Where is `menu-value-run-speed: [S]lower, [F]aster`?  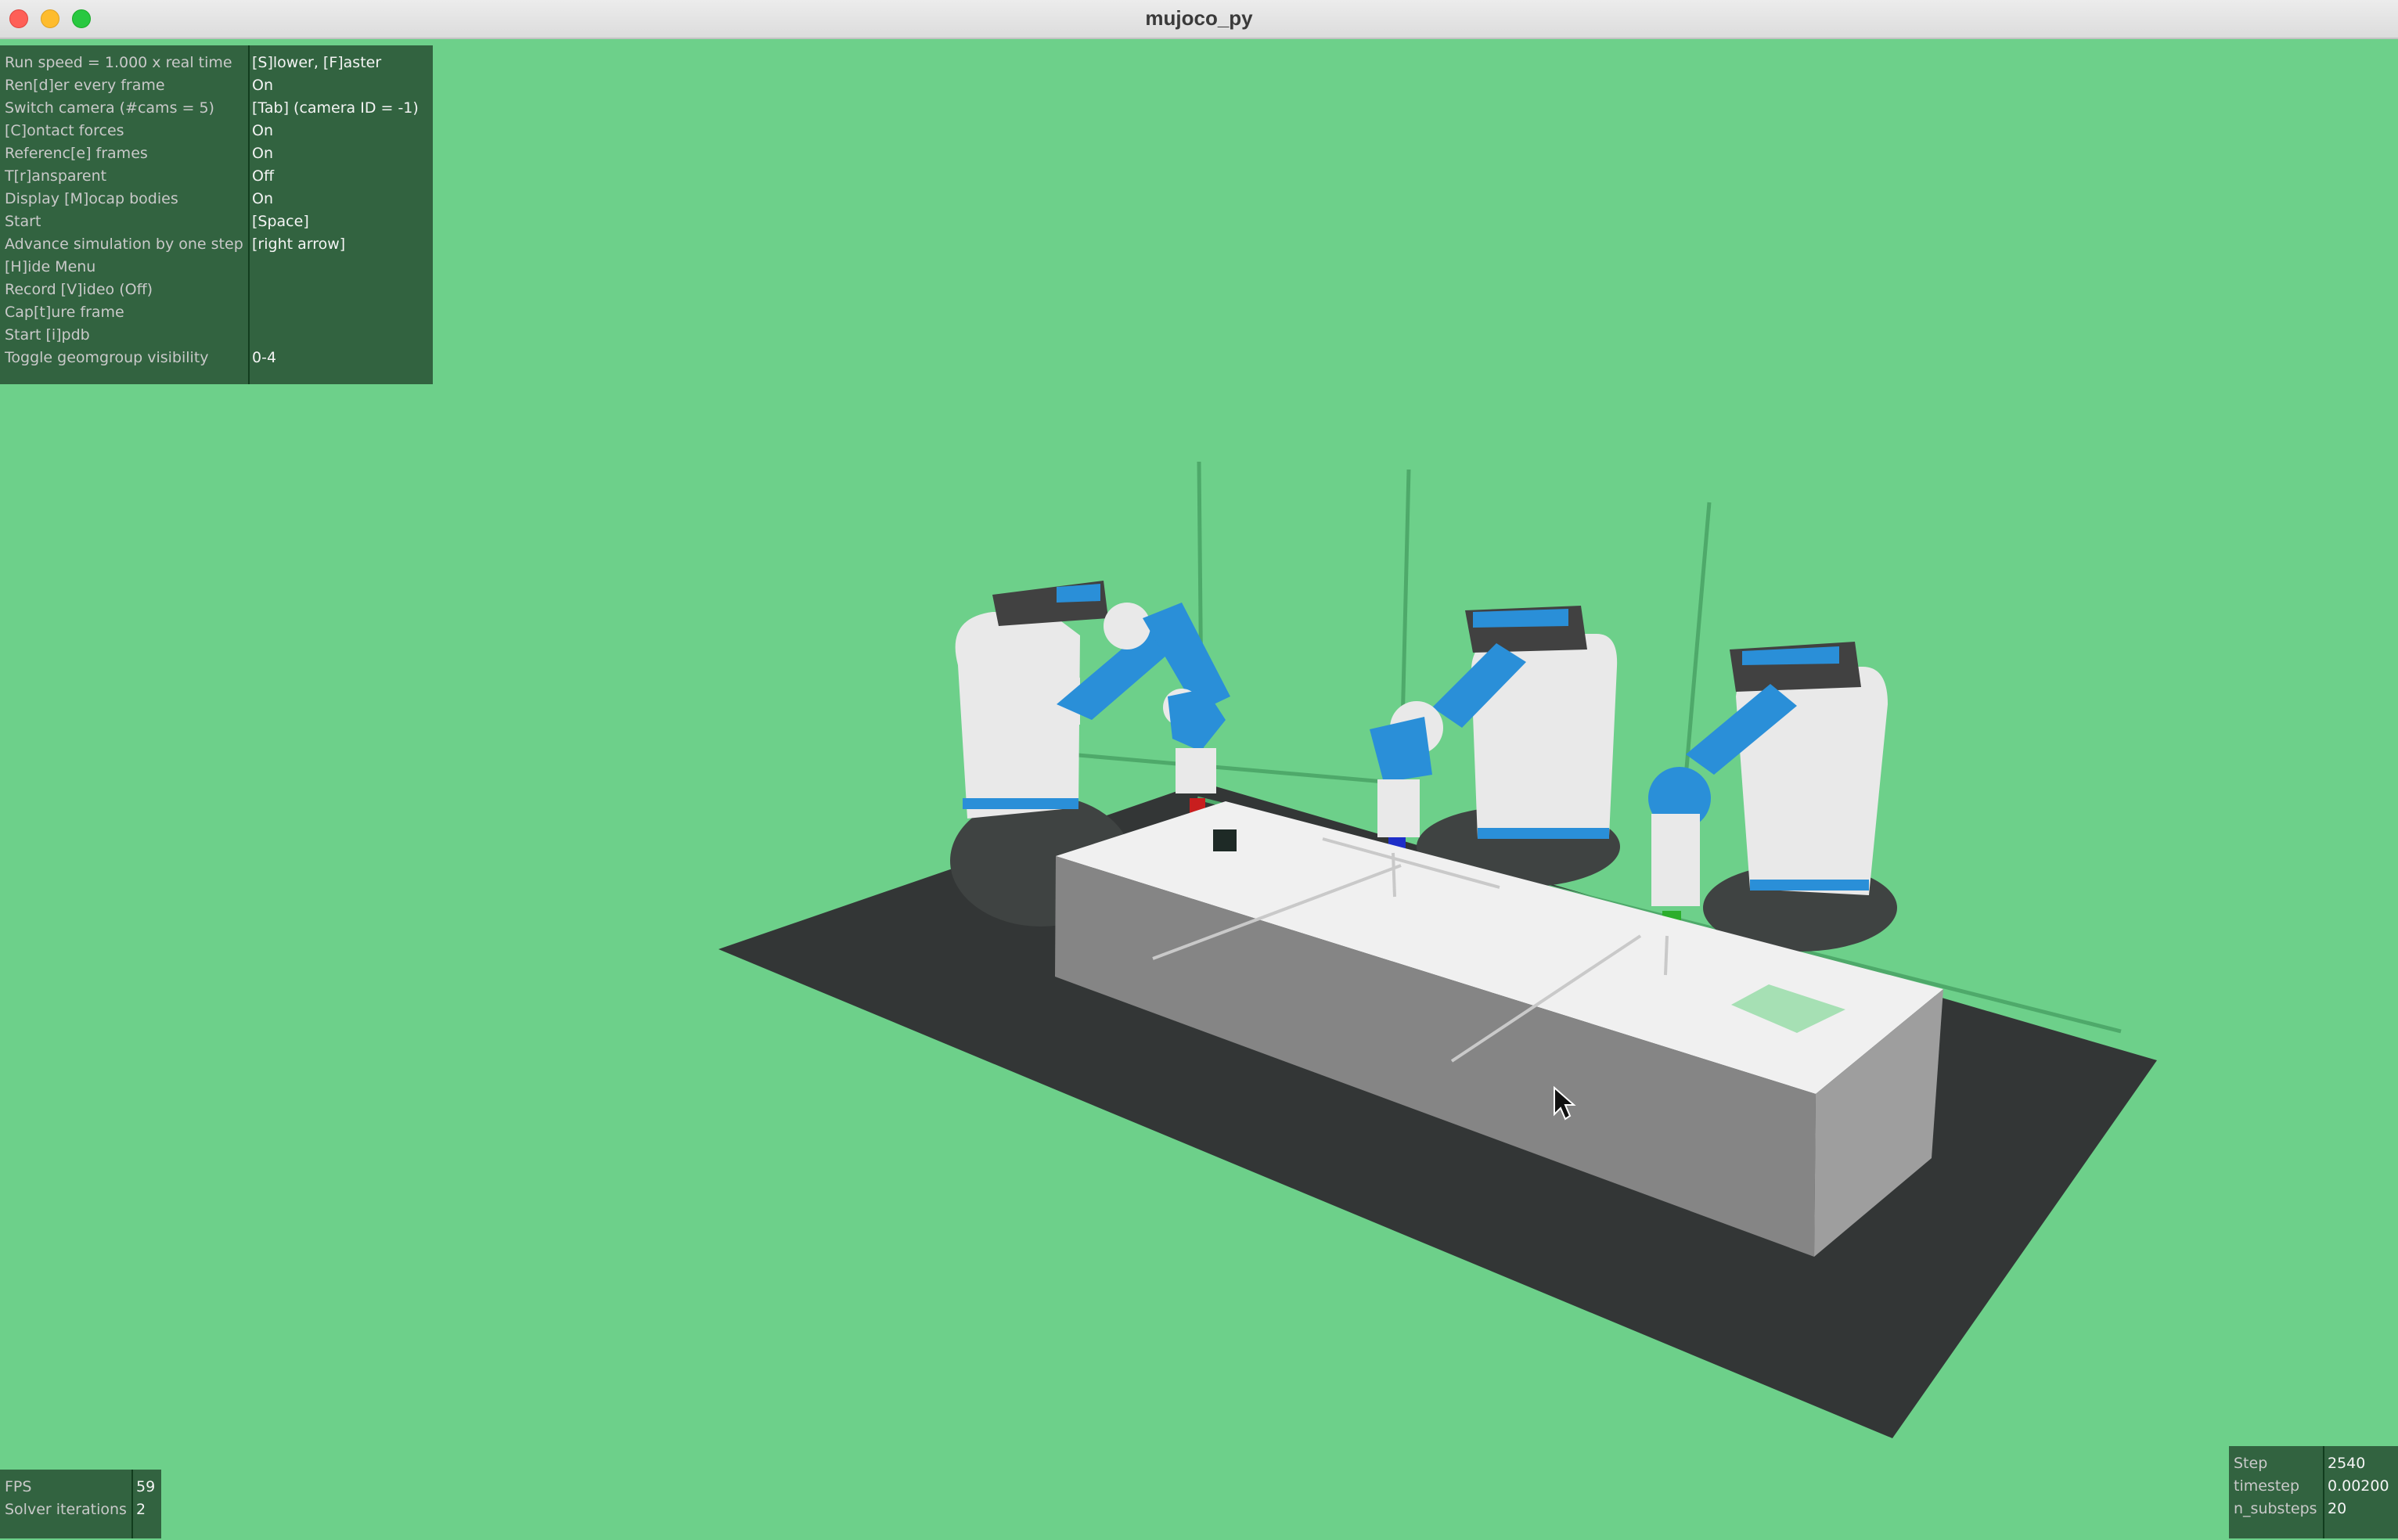
menu-value-run-speed: [S]lower, [F]aster is located at coordinates (317, 62).